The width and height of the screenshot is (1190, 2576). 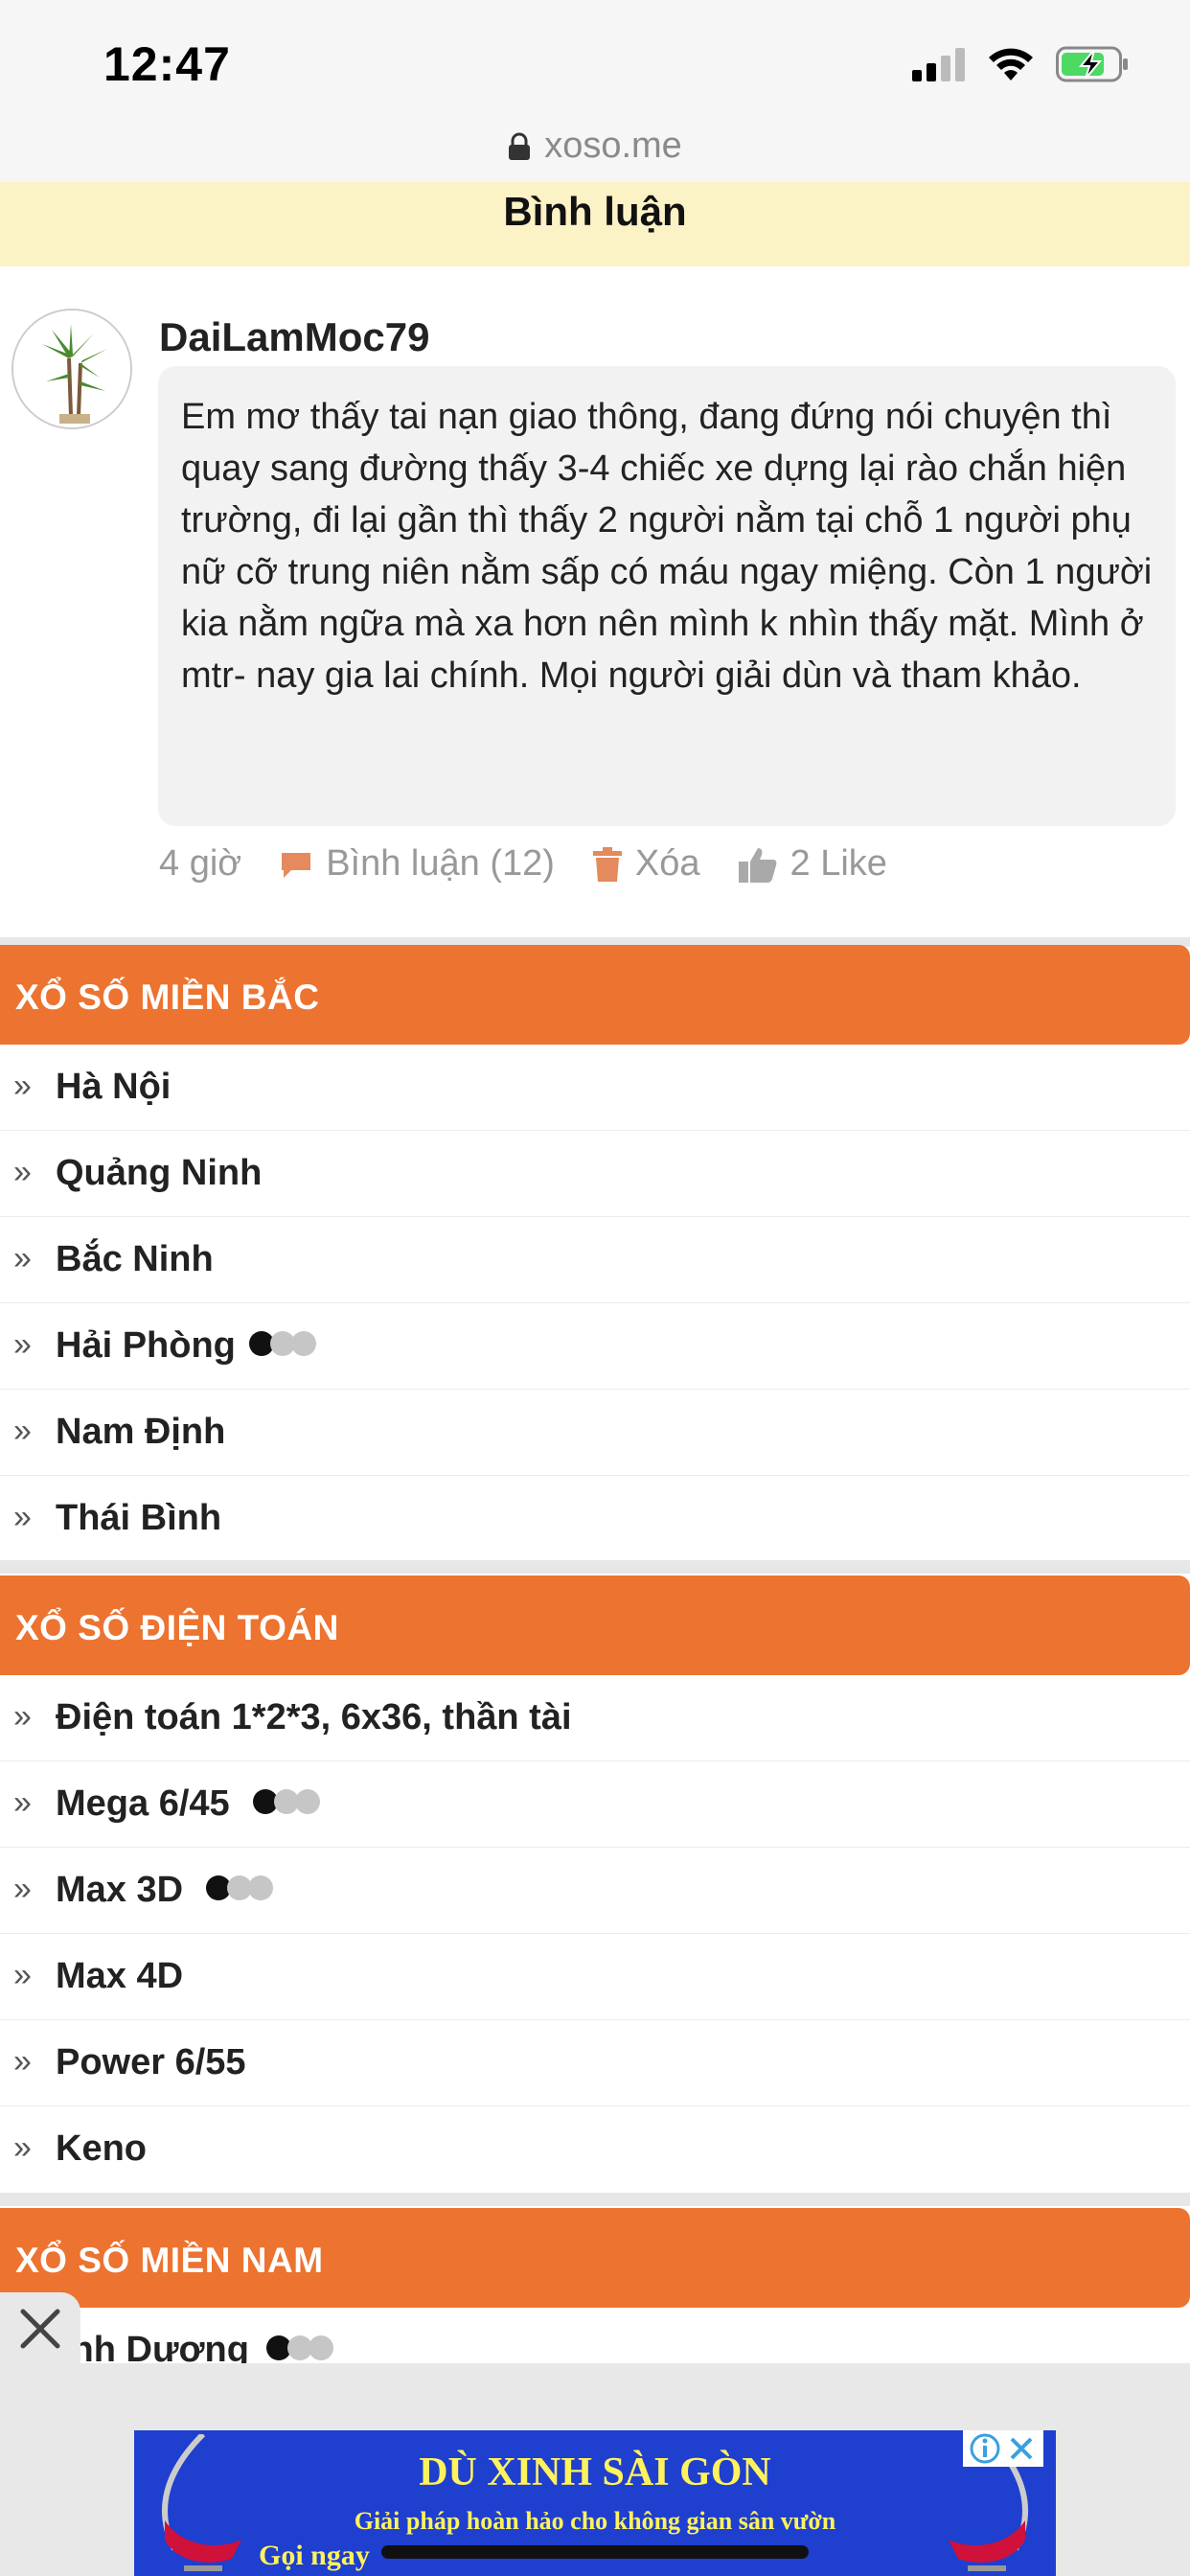 What do you see at coordinates (595, 1433) in the screenshot?
I see `list-item: » Nam Định` at bounding box center [595, 1433].